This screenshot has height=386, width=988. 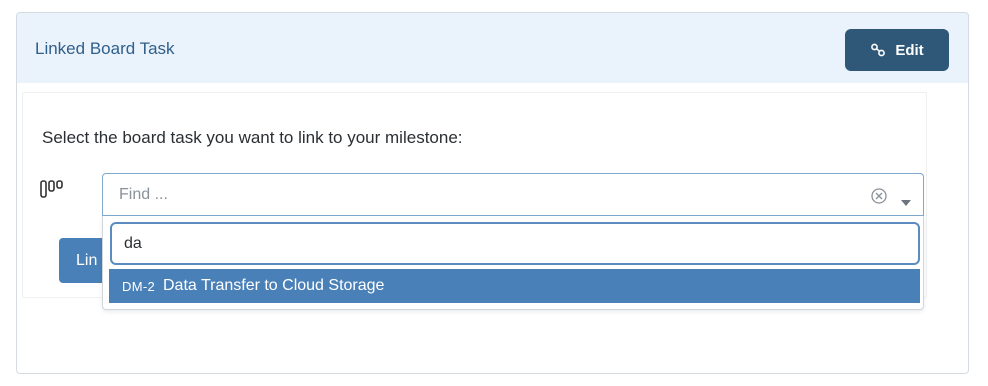 What do you see at coordinates (138, 286) in the screenshot?
I see `option-key: DM-2` at bounding box center [138, 286].